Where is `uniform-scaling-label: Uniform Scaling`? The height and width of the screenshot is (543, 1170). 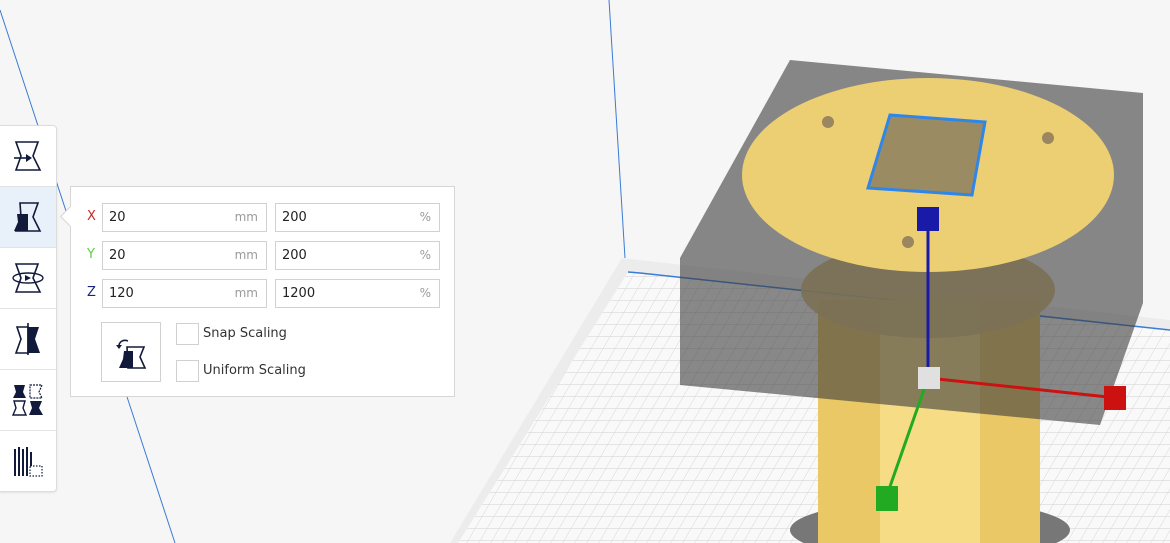
uniform-scaling-label: Uniform Scaling is located at coordinates (254, 370).